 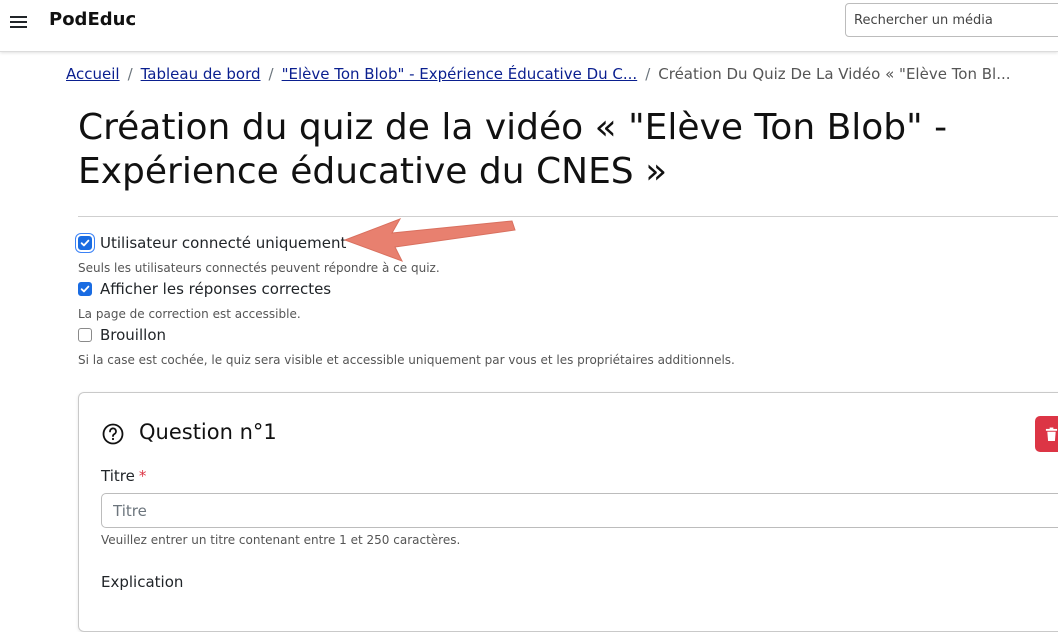 I want to click on hamburger-menu-icon, so click(x=19, y=22).